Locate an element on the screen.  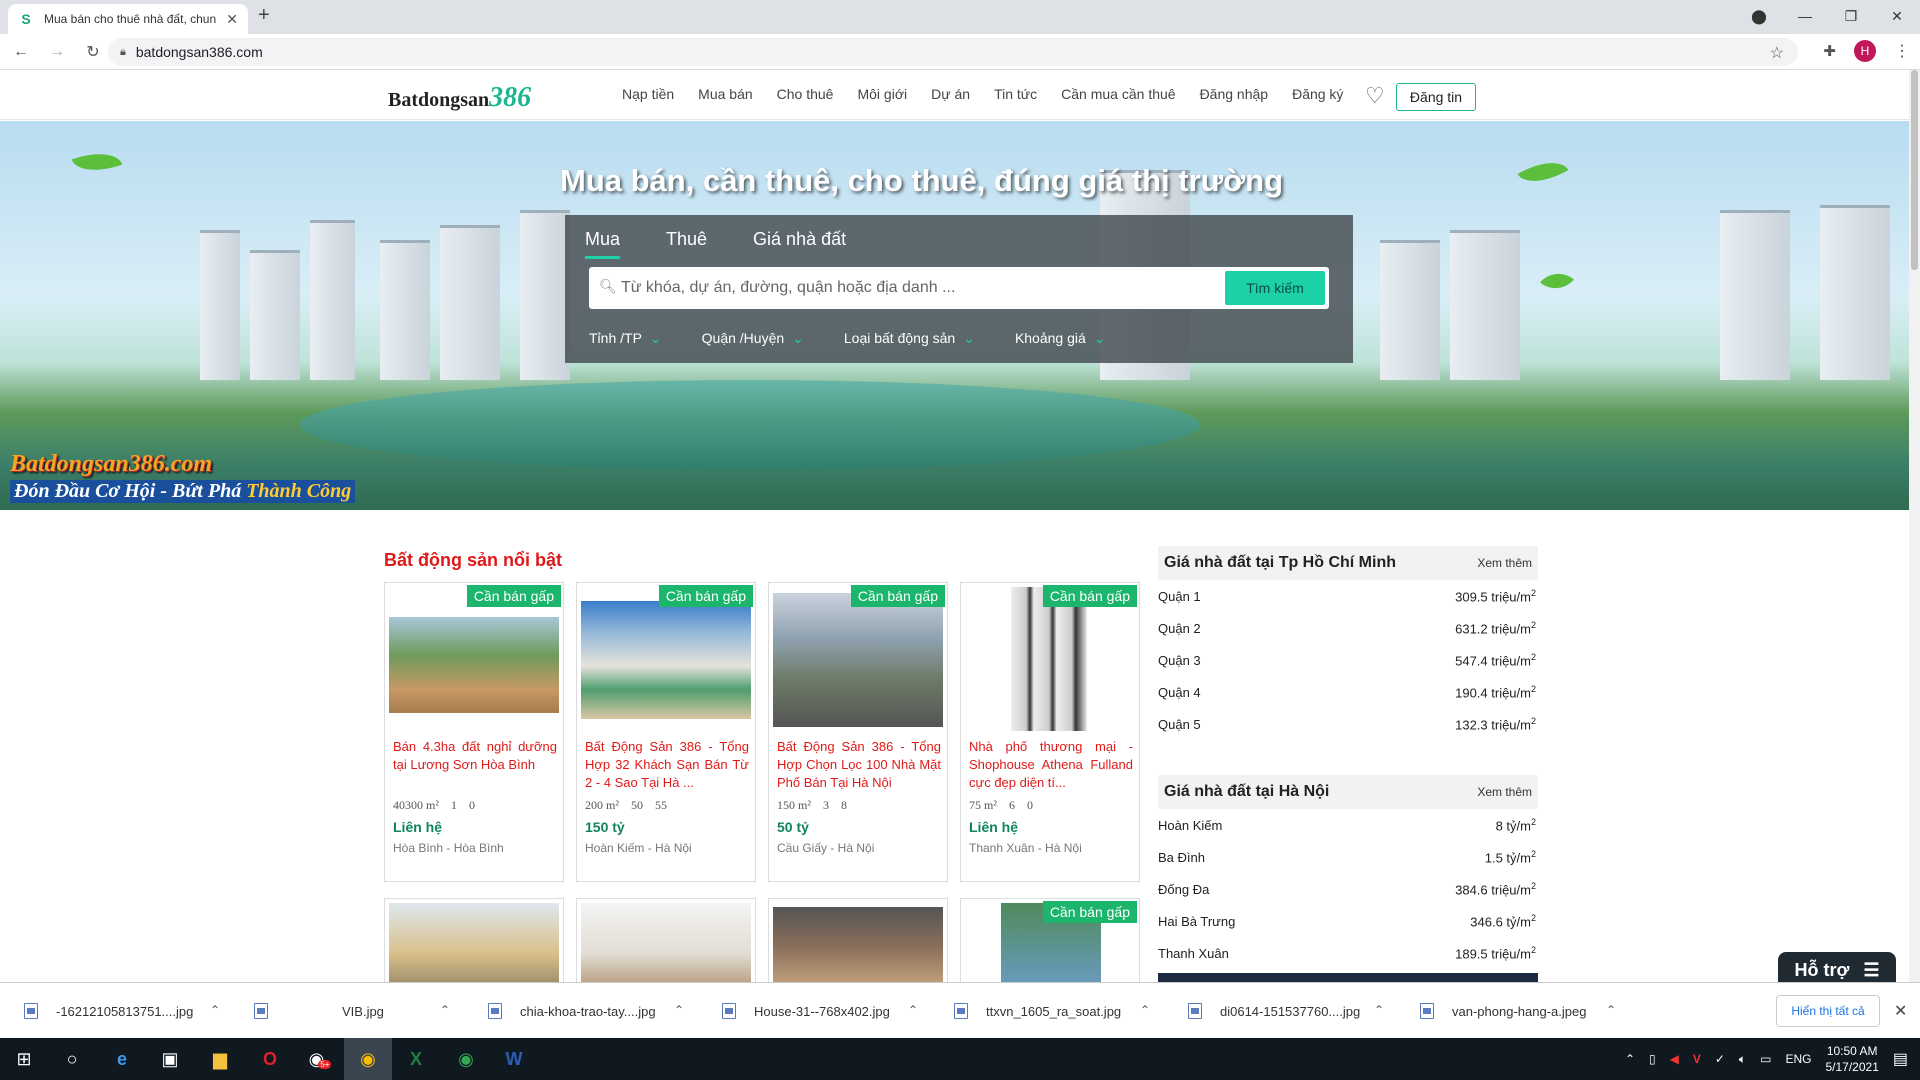
menu-item-moi-gioi: Môi giới is located at coordinates (882, 94).